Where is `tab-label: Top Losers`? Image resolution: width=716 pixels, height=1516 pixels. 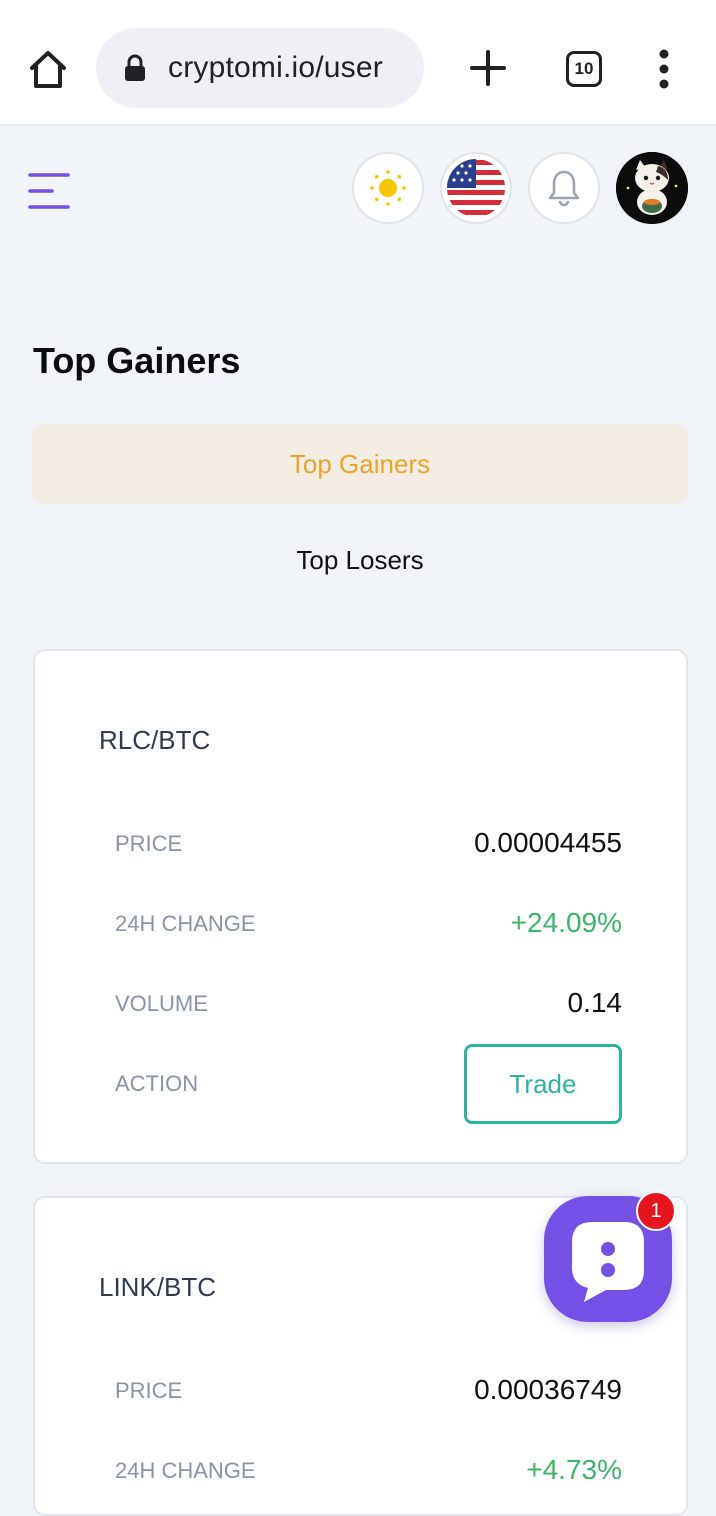
tab-label: Top Losers is located at coordinates (360, 559).